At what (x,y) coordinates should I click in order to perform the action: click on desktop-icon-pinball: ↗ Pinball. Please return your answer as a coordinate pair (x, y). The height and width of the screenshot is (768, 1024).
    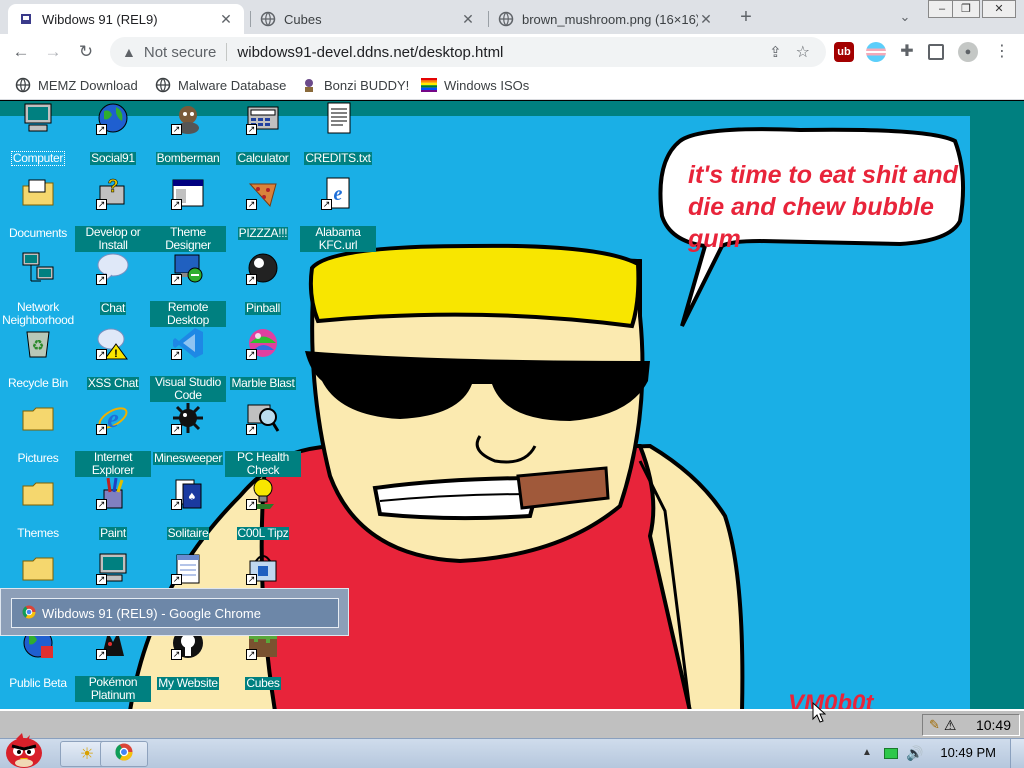
    Looking at the image, I should click on (263, 283).